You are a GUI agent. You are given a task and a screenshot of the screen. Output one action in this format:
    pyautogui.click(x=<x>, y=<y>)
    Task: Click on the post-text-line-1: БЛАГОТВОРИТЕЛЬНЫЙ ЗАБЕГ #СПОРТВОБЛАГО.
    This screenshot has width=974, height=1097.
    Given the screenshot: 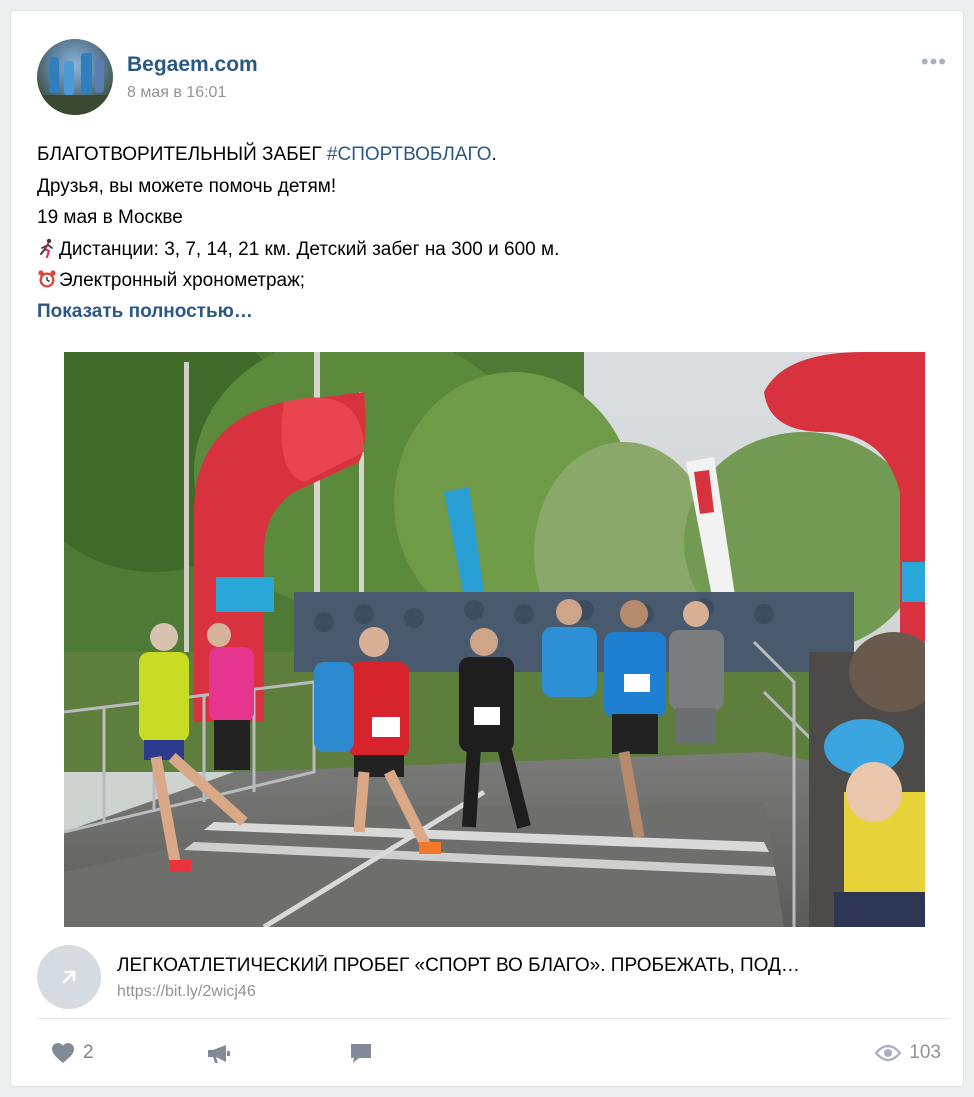 What is the action you would take?
    pyautogui.click(x=267, y=154)
    